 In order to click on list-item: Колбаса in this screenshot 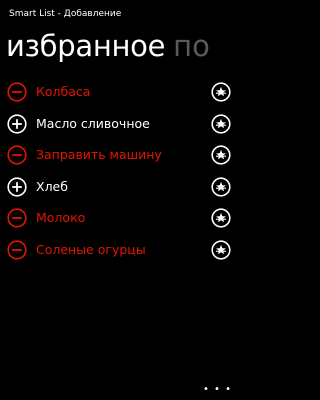, I will do `click(120, 94)`.